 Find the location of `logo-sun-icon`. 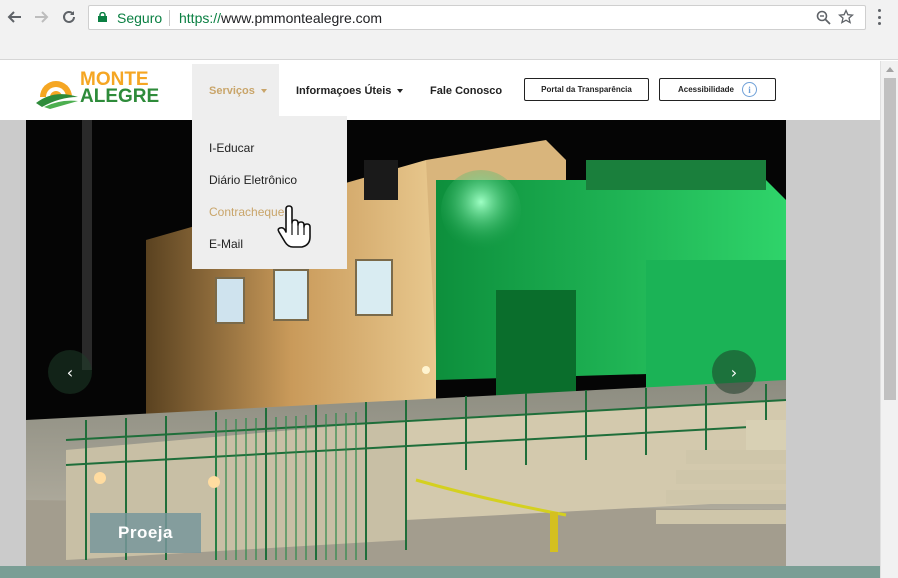

logo-sun-icon is located at coordinates (57, 95).